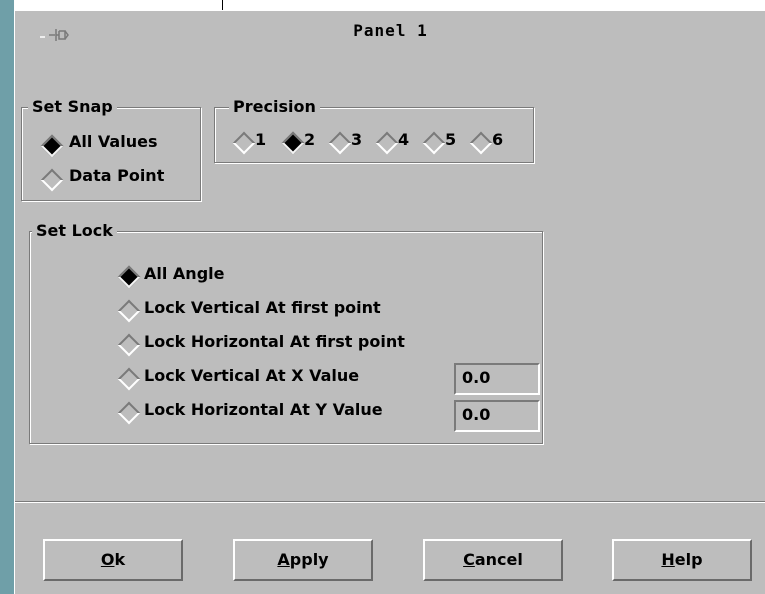 Image resolution: width=765 pixels, height=594 pixels. Describe the element at coordinates (389, 5) in the screenshot. I see `background-window-top` at that location.